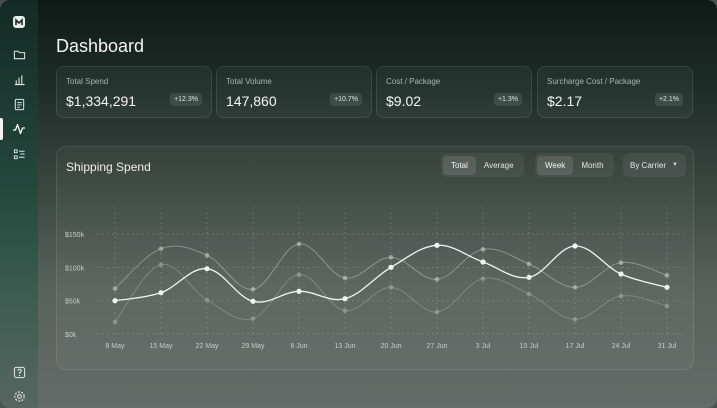 The image size is (717, 408). Describe the element at coordinates (253, 346) in the screenshot. I see `x-tick-label: 29 May` at that location.